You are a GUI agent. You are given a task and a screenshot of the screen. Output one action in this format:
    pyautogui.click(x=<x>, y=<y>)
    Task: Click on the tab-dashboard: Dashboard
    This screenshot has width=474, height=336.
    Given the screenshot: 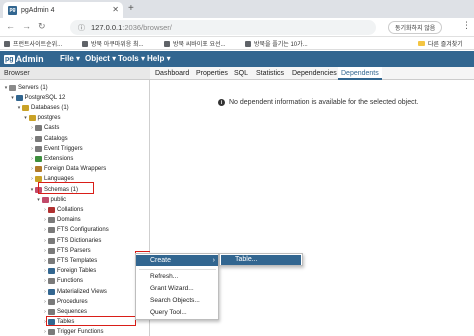 What is the action you would take?
    pyautogui.click(x=172, y=73)
    